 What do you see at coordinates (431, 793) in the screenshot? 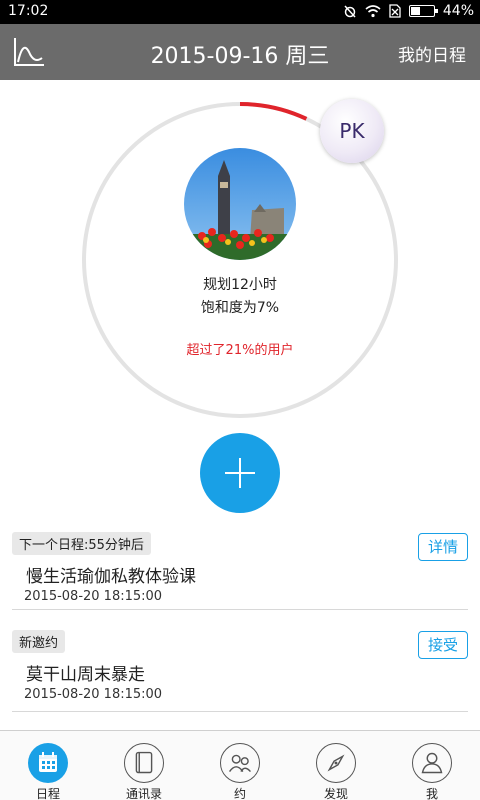
I see `tab-label: 我` at bounding box center [431, 793].